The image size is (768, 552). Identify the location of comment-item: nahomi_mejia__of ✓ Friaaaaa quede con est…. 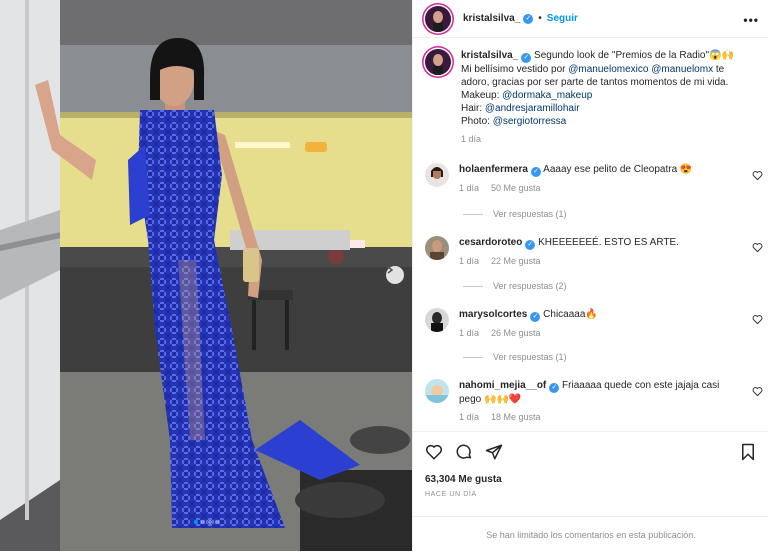
(590, 401).